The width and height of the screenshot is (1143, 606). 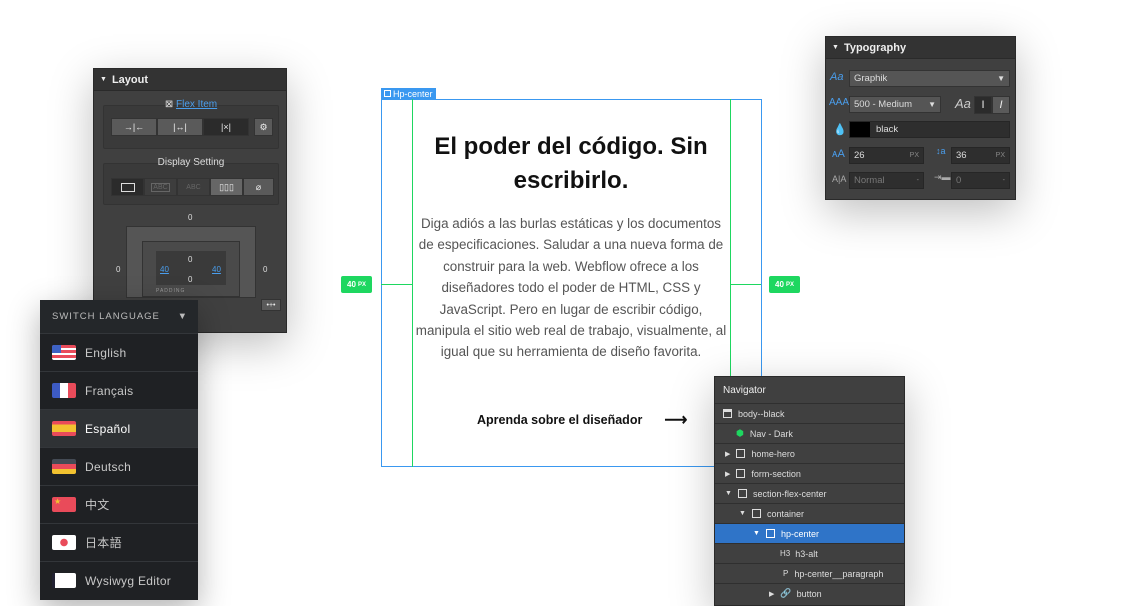 What do you see at coordinates (118, 269) in the screenshot?
I see `margin-left: 0` at bounding box center [118, 269].